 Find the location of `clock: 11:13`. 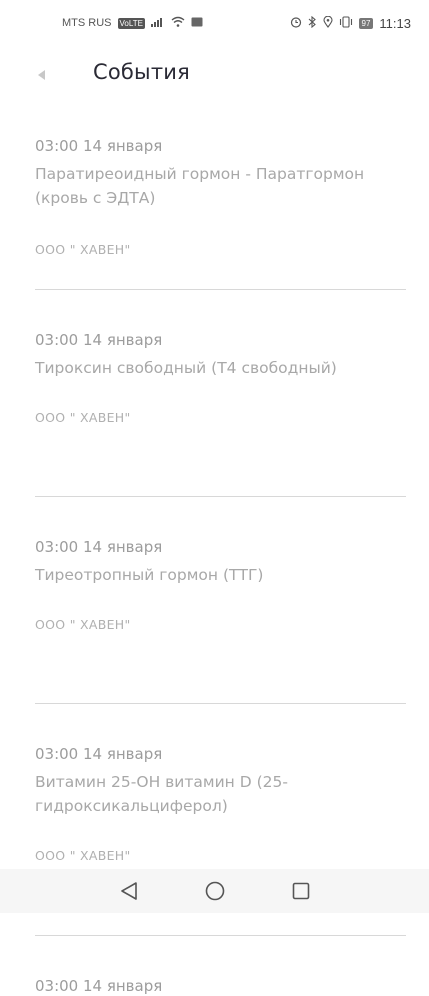

clock: 11:13 is located at coordinates (395, 23).